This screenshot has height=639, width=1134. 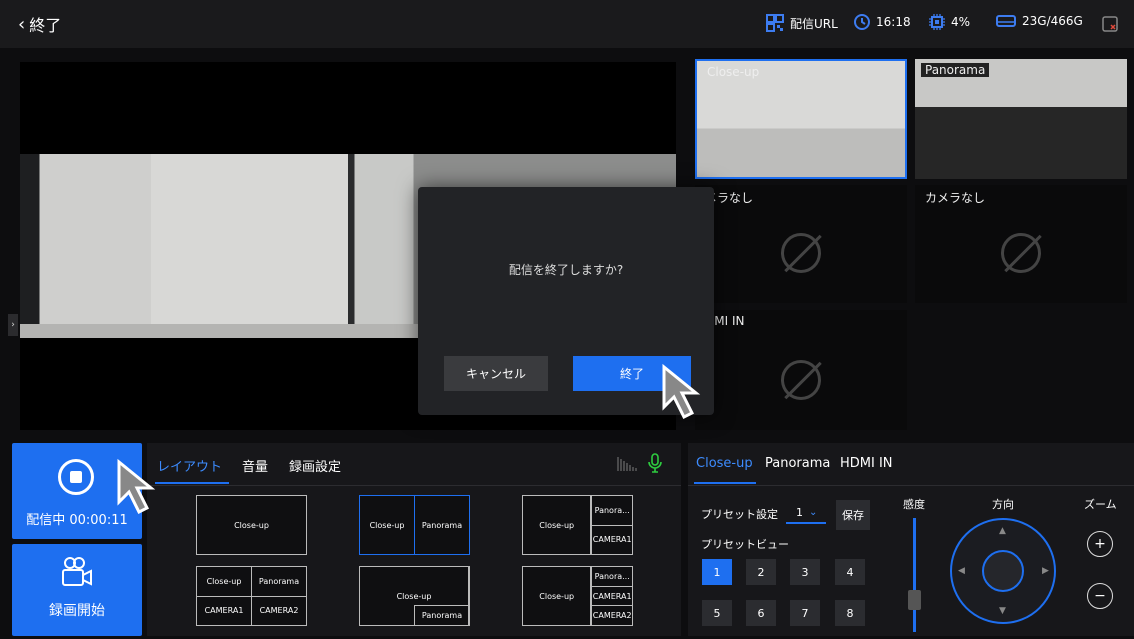 I want to click on preset-select: 1 ⌄, so click(x=806, y=513).